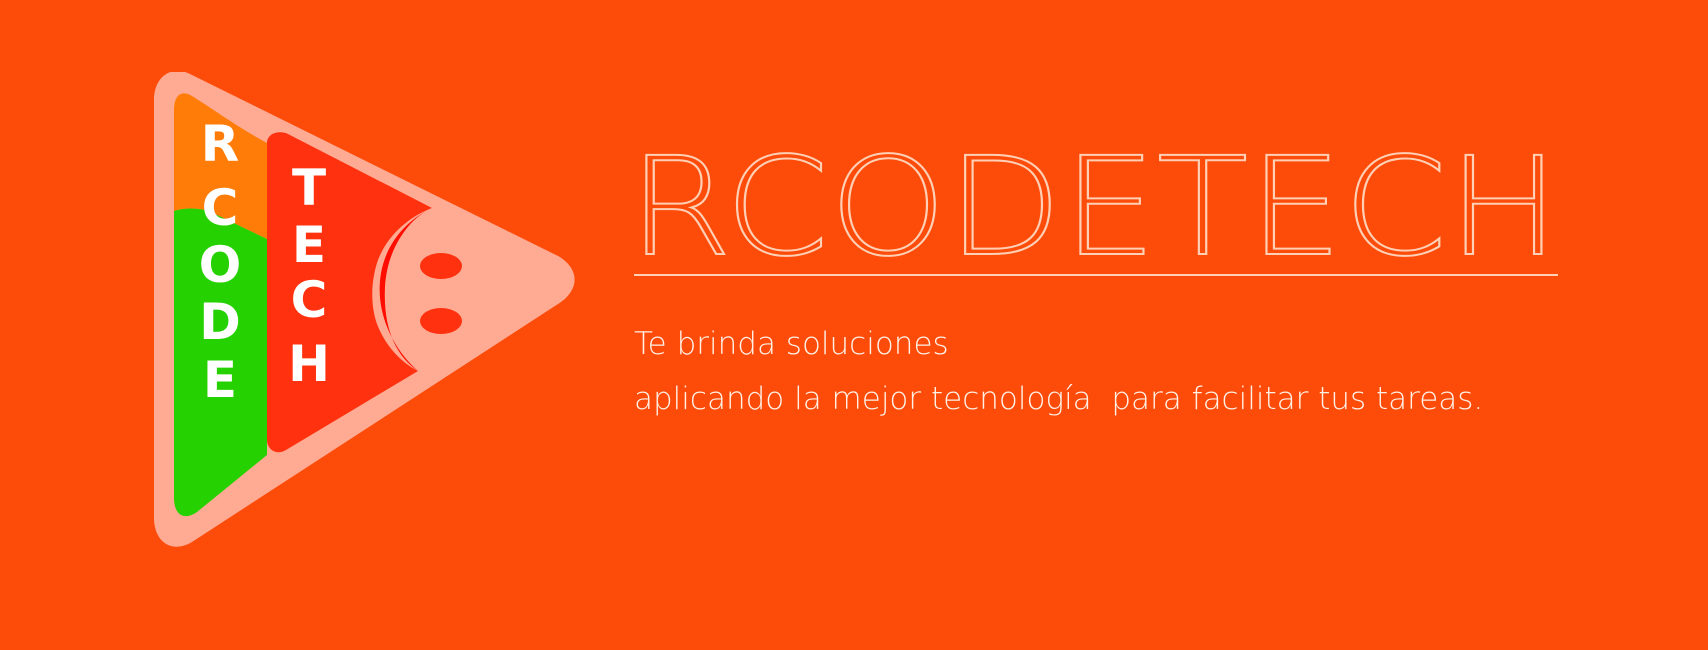 This screenshot has width=1708, height=650. Describe the element at coordinates (220, 208) in the screenshot. I see `logo-letter-c: C` at that location.